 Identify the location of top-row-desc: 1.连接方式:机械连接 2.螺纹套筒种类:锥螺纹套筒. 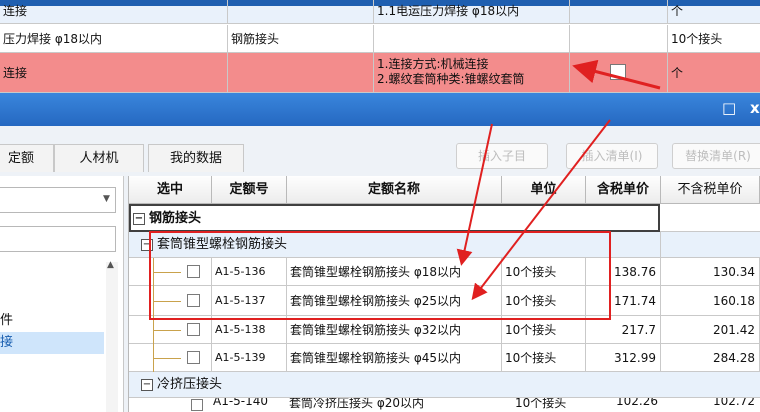
(472, 73).